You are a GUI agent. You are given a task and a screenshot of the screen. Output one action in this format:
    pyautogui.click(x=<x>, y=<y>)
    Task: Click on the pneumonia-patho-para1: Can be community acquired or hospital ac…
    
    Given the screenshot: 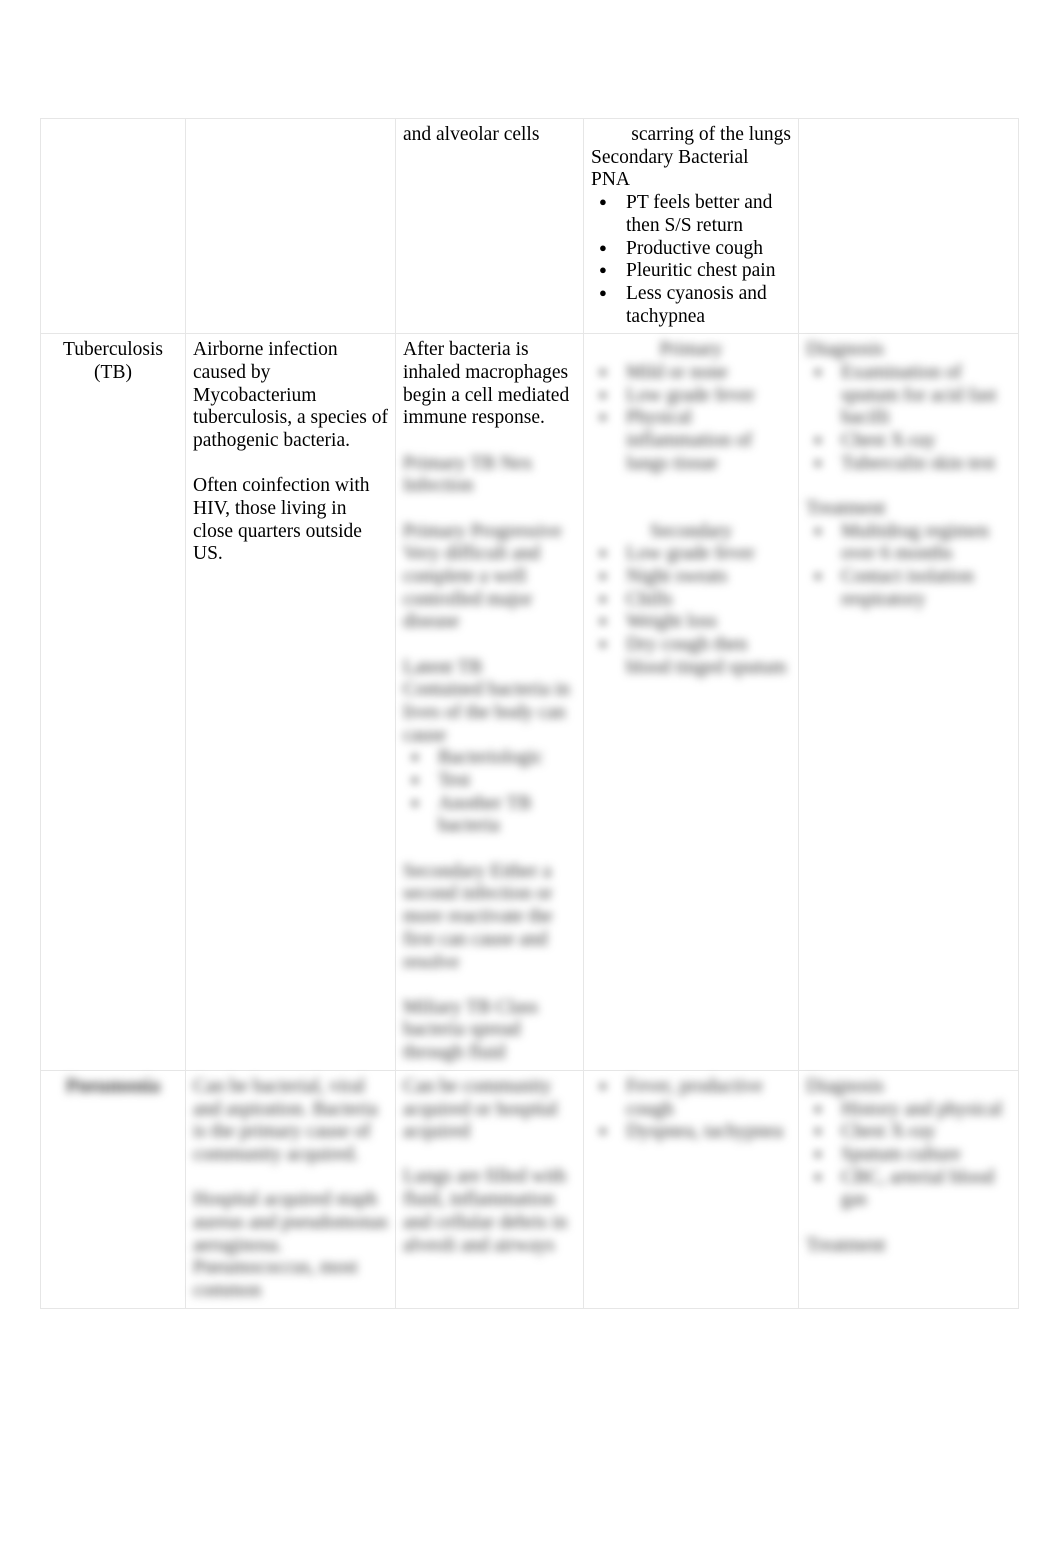 What is the action you would take?
    pyautogui.click(x=480, y=1109)
    